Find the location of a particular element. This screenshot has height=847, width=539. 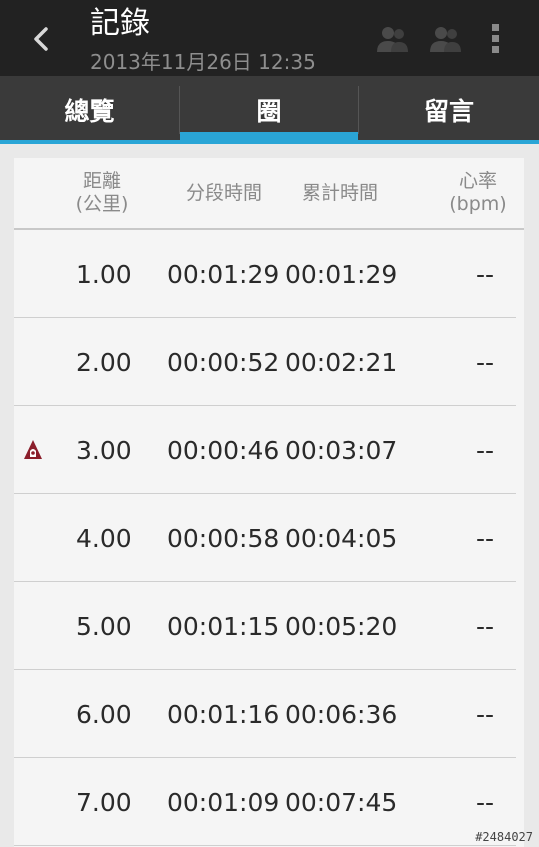

lap-total-time: 00:02:21 is located at coordinates (341, 362).